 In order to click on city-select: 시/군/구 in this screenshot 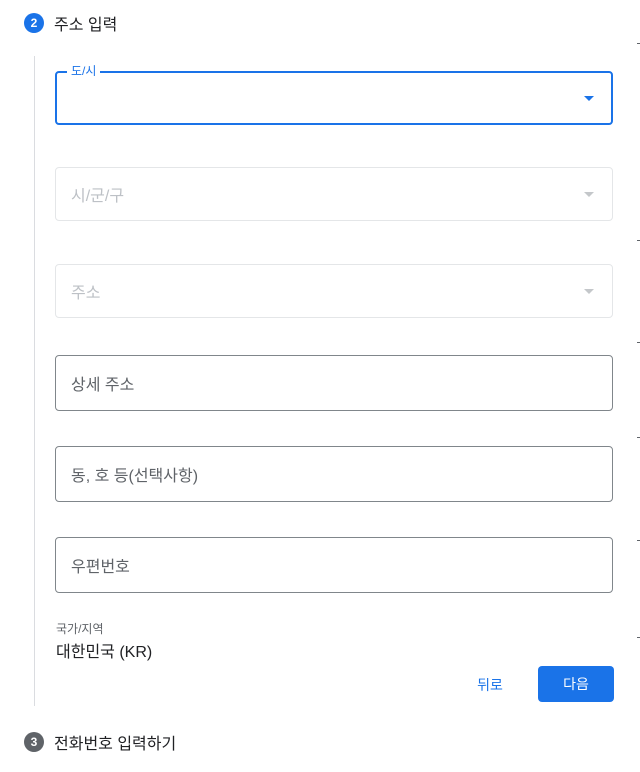, I will do `click(334, 194)`.